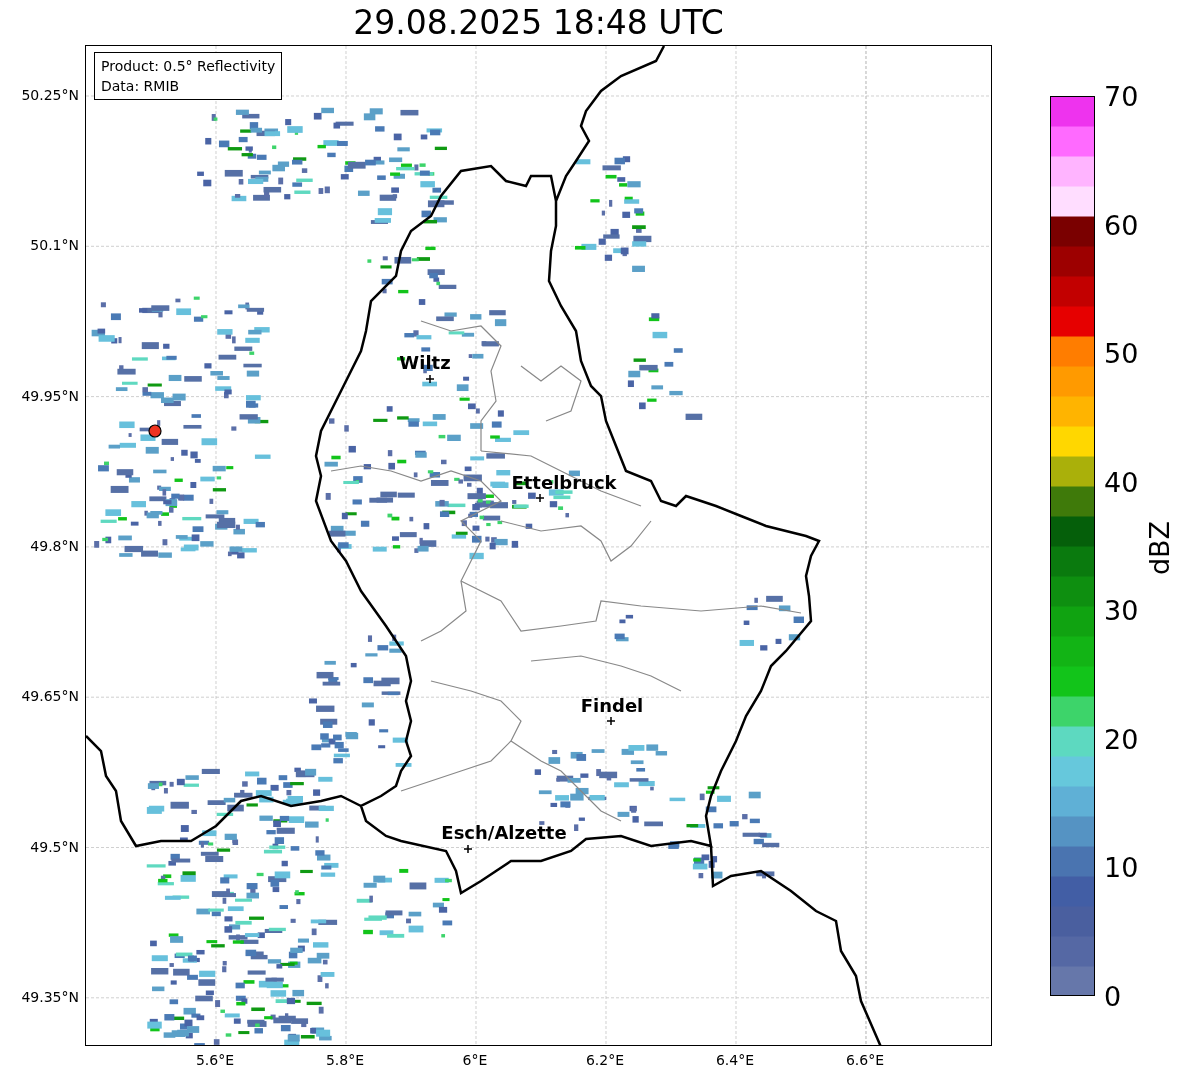 The image size is (1184, 1081). What do you see at coordinates (1121, 739) in the screenshot?
I see `colorbar-tick-label: 20` at bounding box center [1121, 739].